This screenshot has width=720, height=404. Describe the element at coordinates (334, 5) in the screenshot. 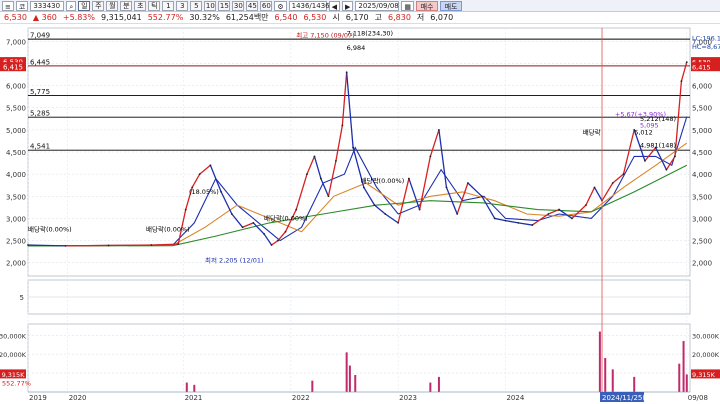

I see `prev-icon: ◀` at that location.